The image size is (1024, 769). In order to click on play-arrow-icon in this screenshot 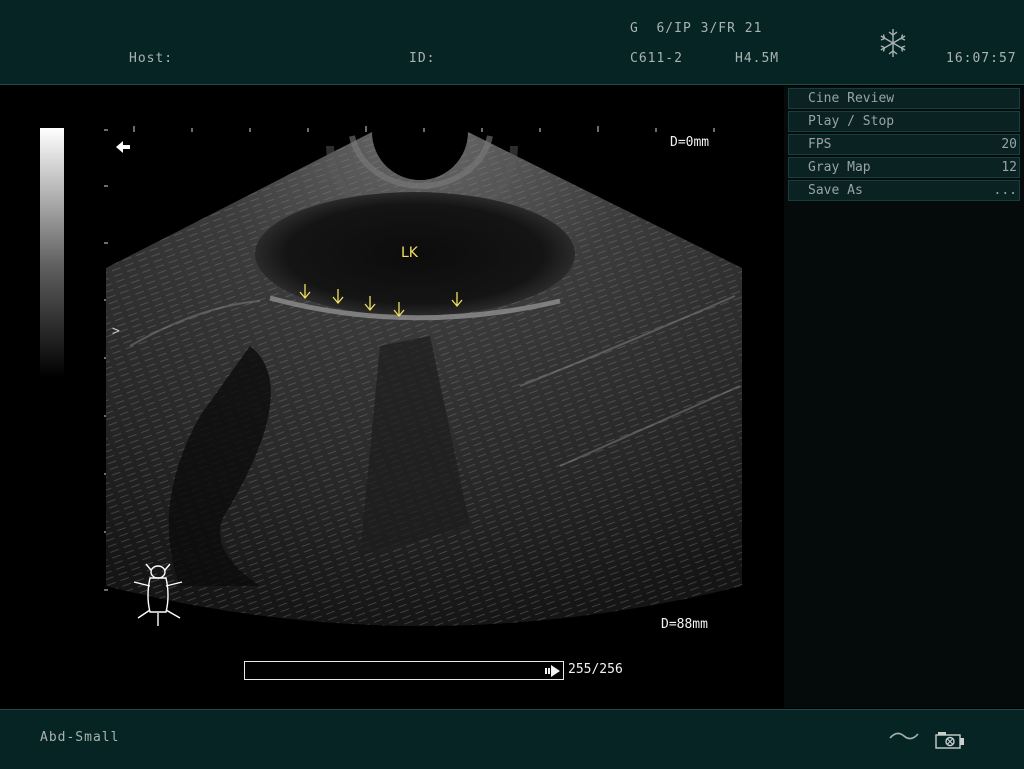, I will do `click(553, 671)`.